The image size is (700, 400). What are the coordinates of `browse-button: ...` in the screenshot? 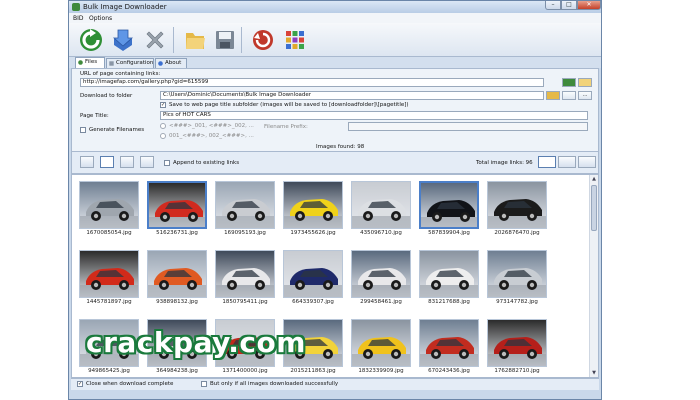 It's located at (585, 95).